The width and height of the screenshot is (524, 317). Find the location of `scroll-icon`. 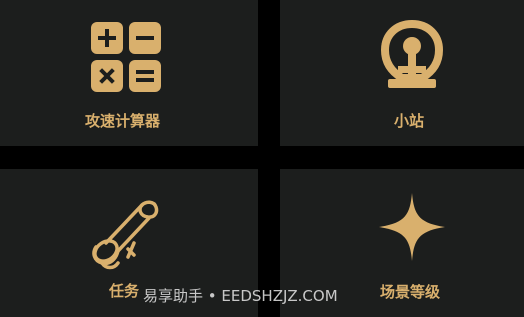

scroll-icon is located at coordinates (127, 233).